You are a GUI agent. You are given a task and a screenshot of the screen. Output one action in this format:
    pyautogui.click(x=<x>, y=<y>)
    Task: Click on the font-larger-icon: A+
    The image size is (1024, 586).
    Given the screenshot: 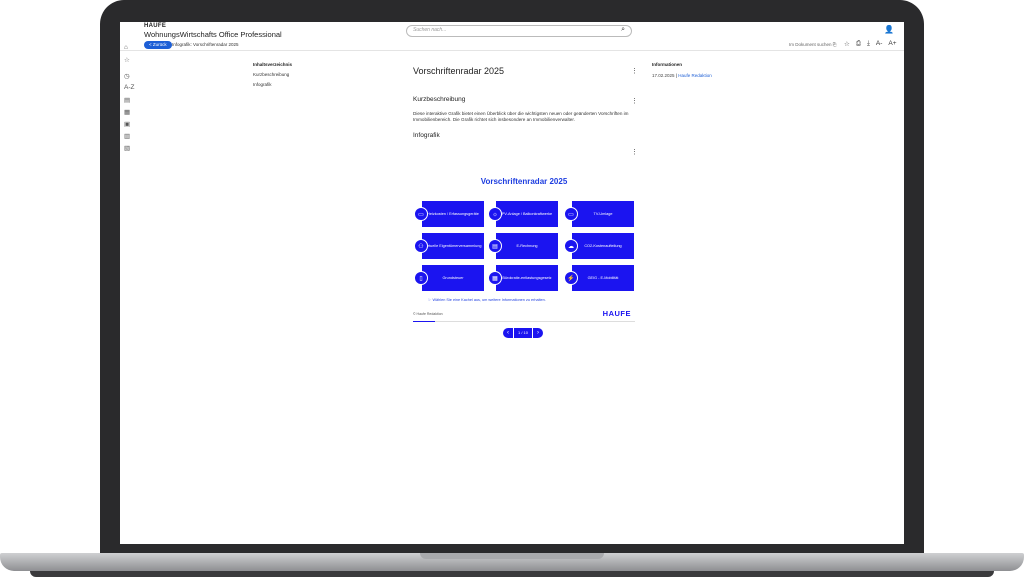 What is the action you would take?
    pyautogui.click(x=892, y=44)
    